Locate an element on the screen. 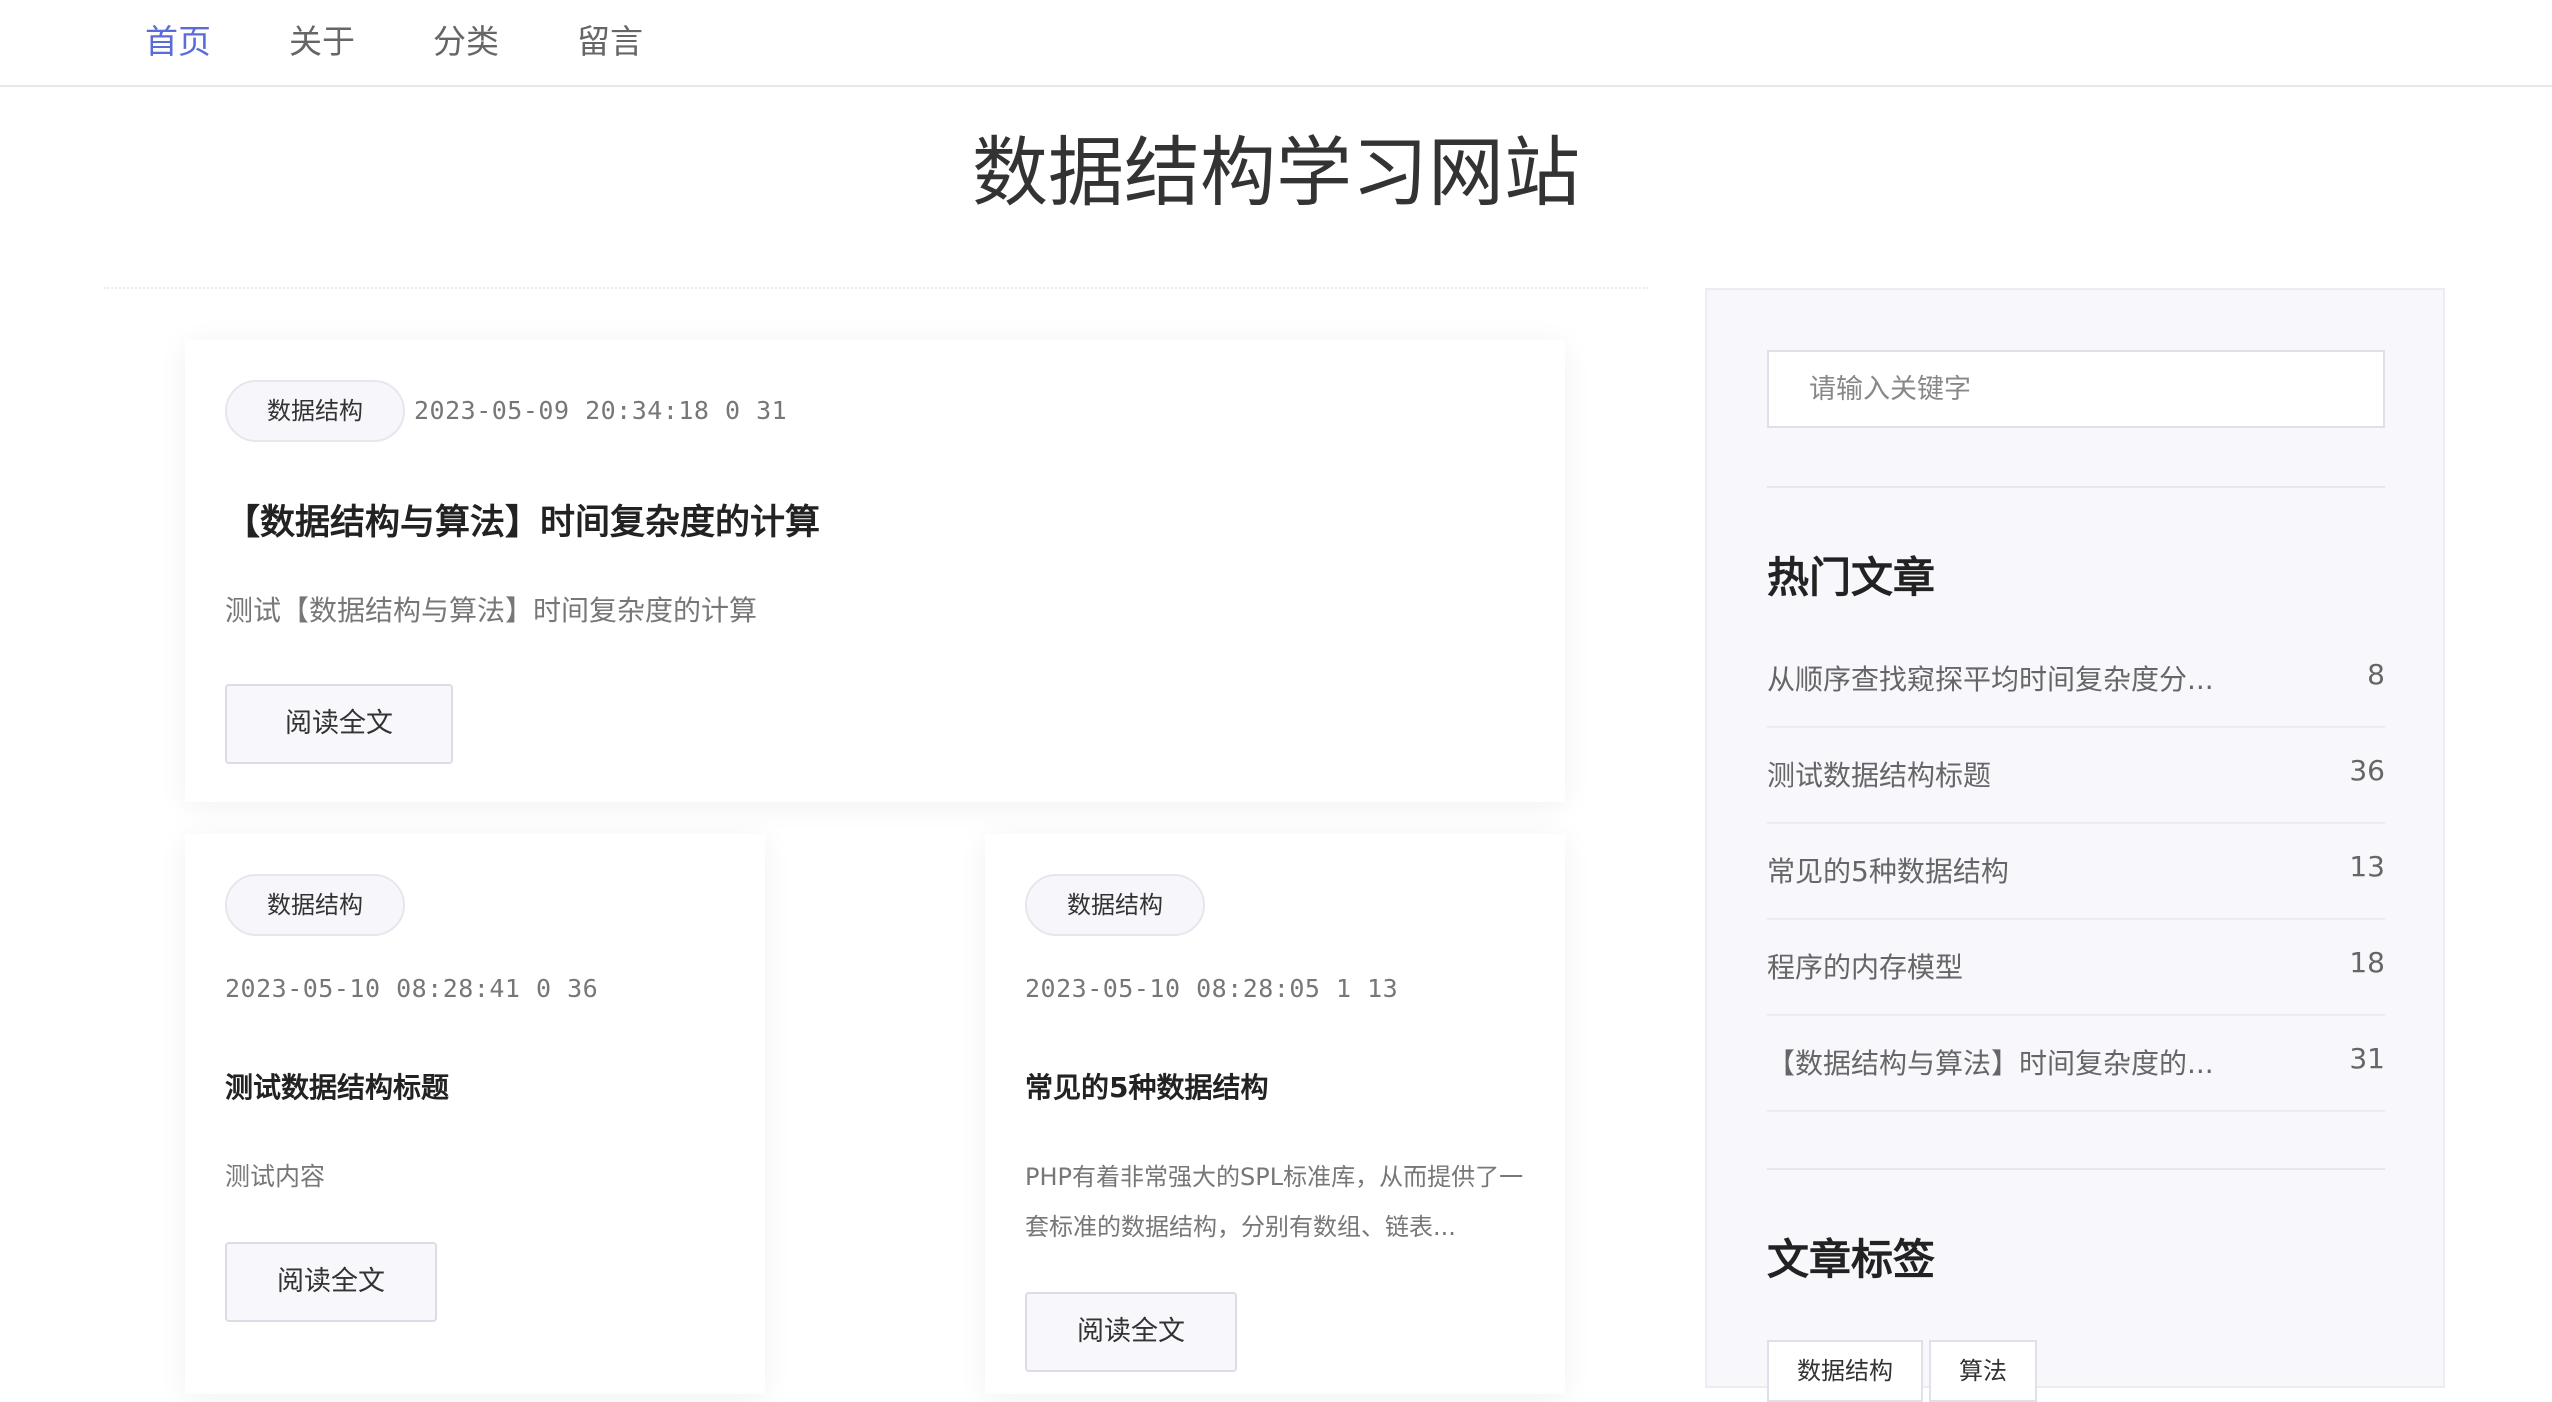  hot-article-item: 【数据结构与算法】时间复杂度的... 31 is located at coordinates (2076, 1064).